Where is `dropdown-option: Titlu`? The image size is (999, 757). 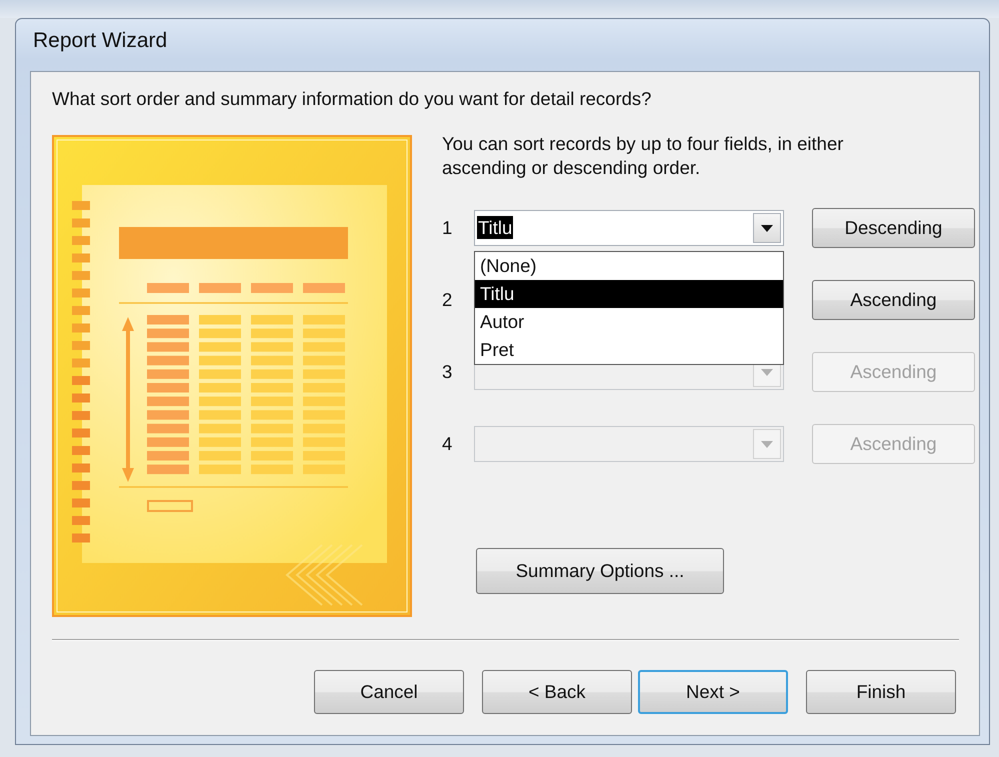 dropdown-option: Titlu is located at coordinates (629, 294).